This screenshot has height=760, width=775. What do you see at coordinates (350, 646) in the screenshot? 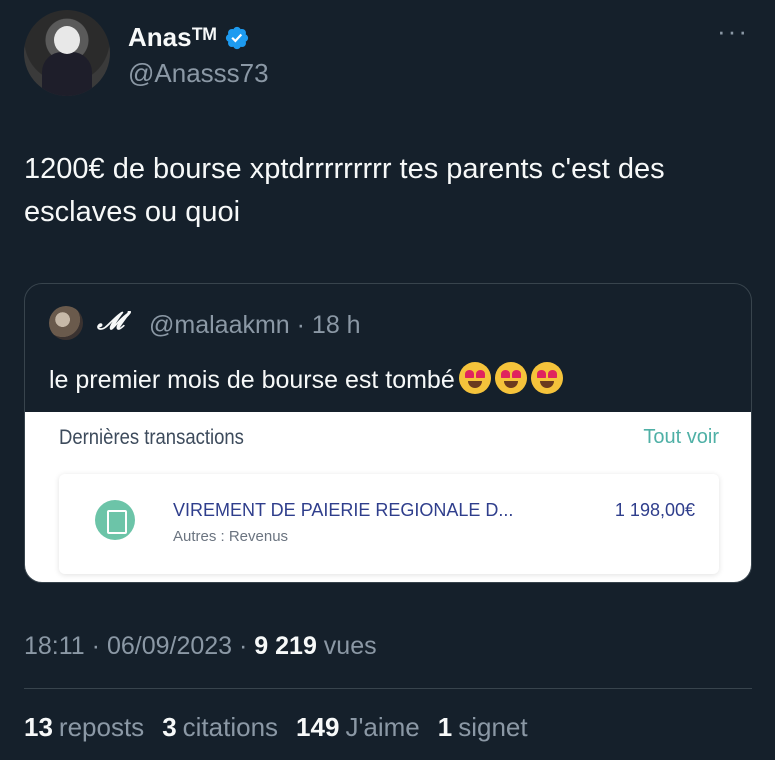
I see `views-label: vues` at bounding box center [350, 646].